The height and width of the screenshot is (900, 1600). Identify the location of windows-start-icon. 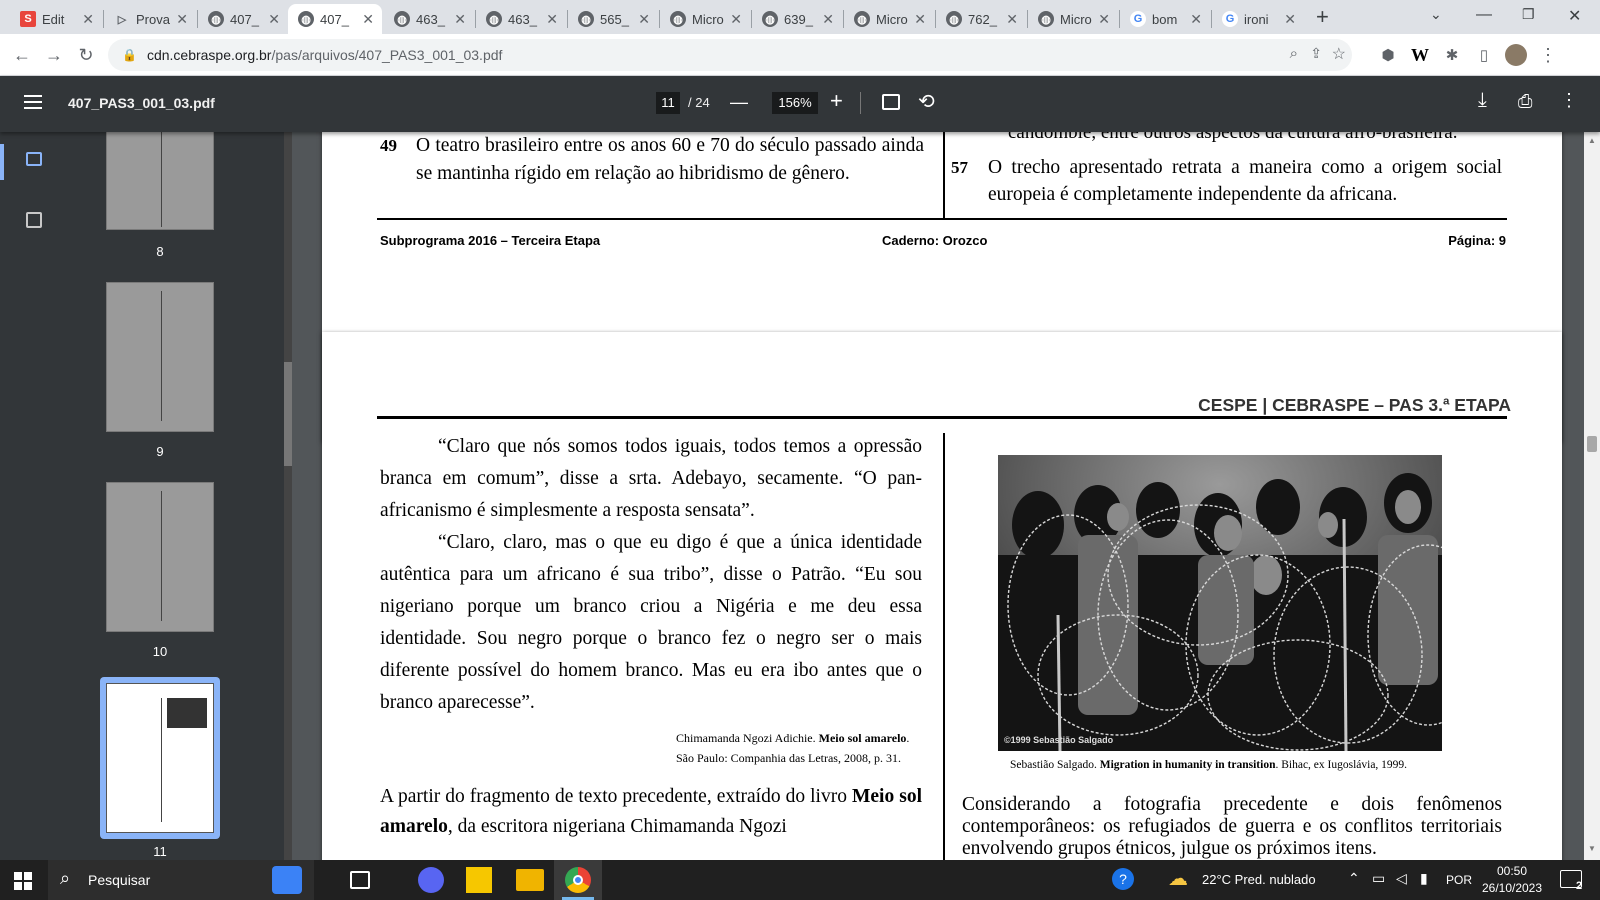
(23, 881).